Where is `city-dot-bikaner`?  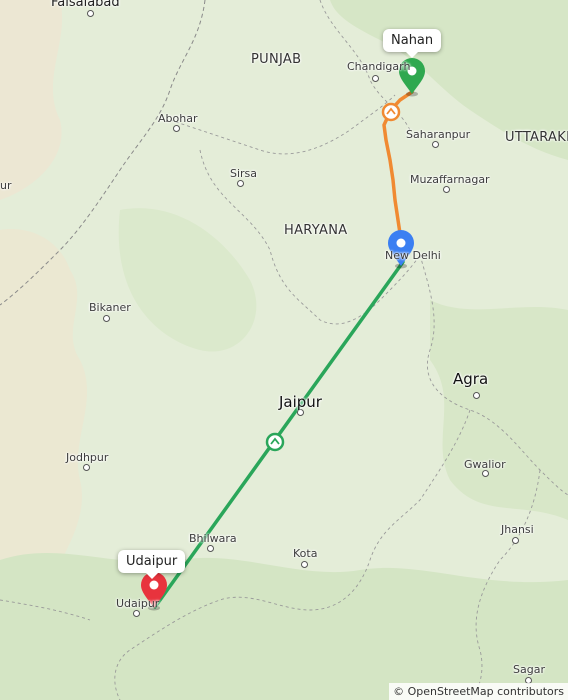 city-dot-bikaner is located at coordinates (106, 318).